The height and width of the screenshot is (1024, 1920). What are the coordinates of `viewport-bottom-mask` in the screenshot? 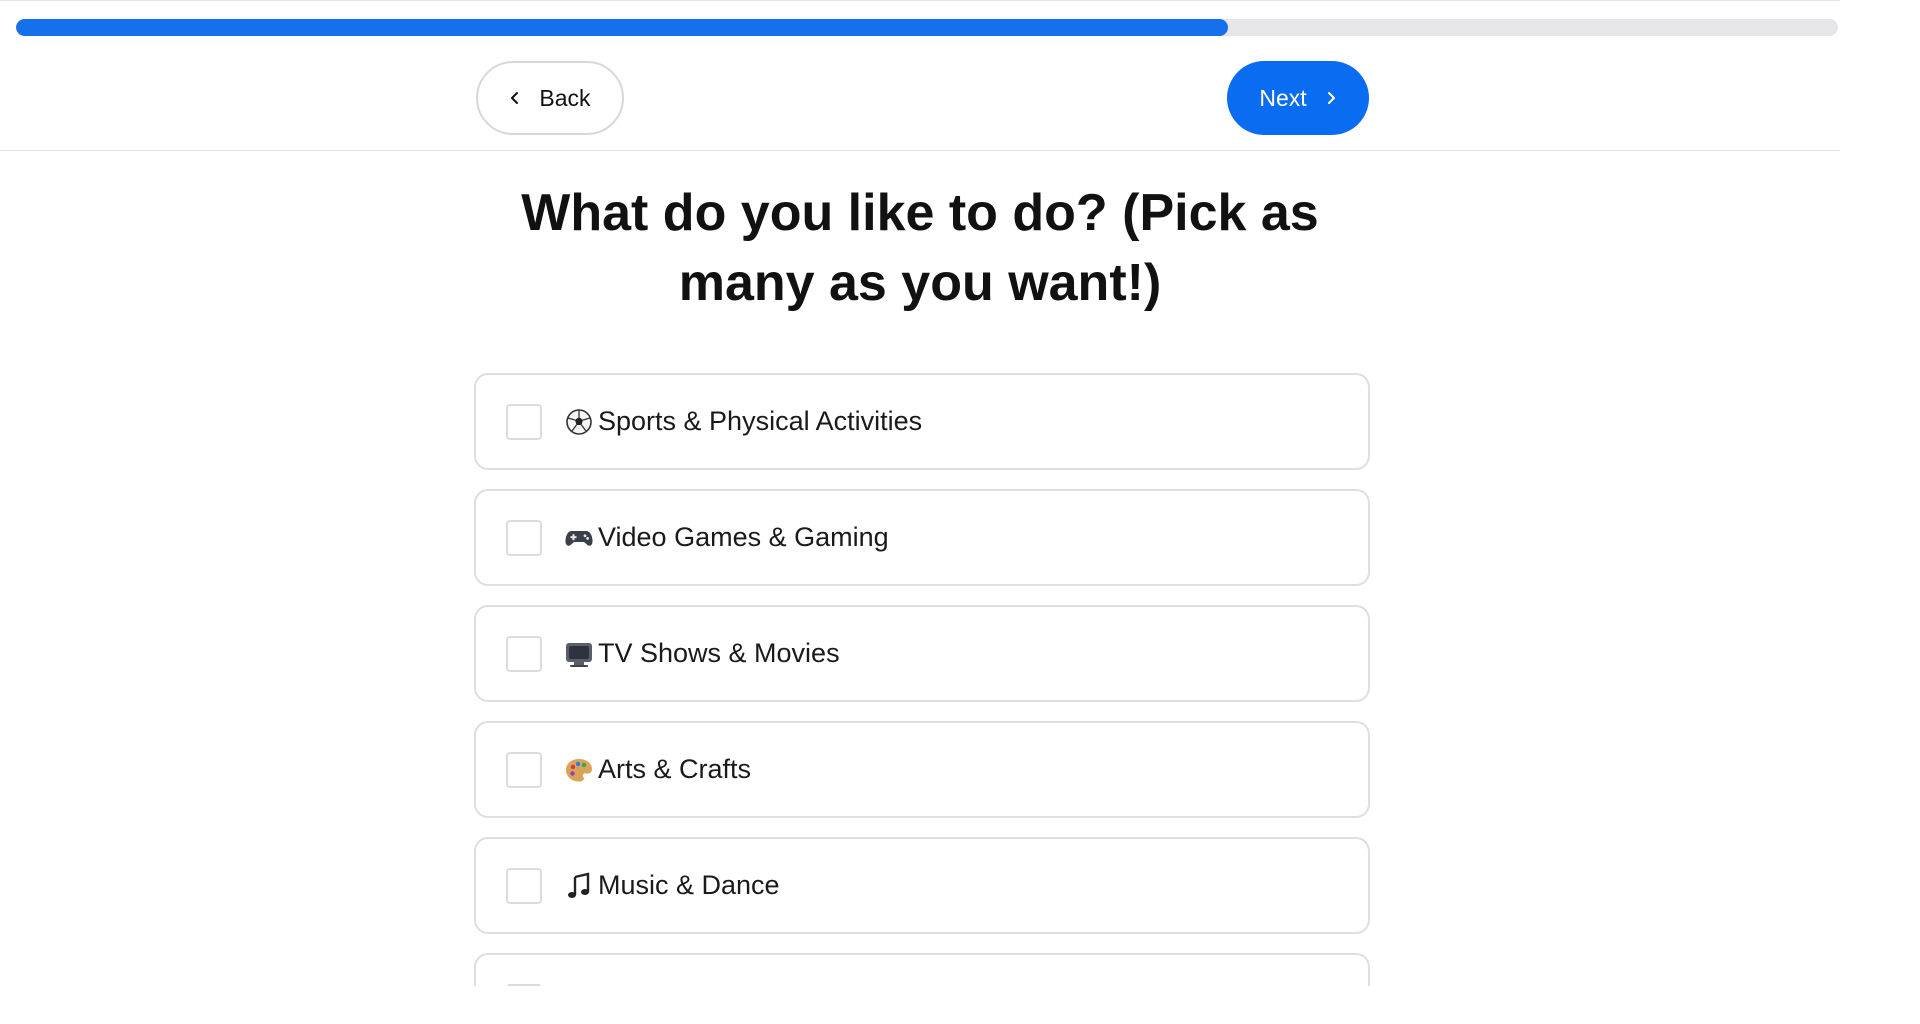 It's located at (960, 1005).